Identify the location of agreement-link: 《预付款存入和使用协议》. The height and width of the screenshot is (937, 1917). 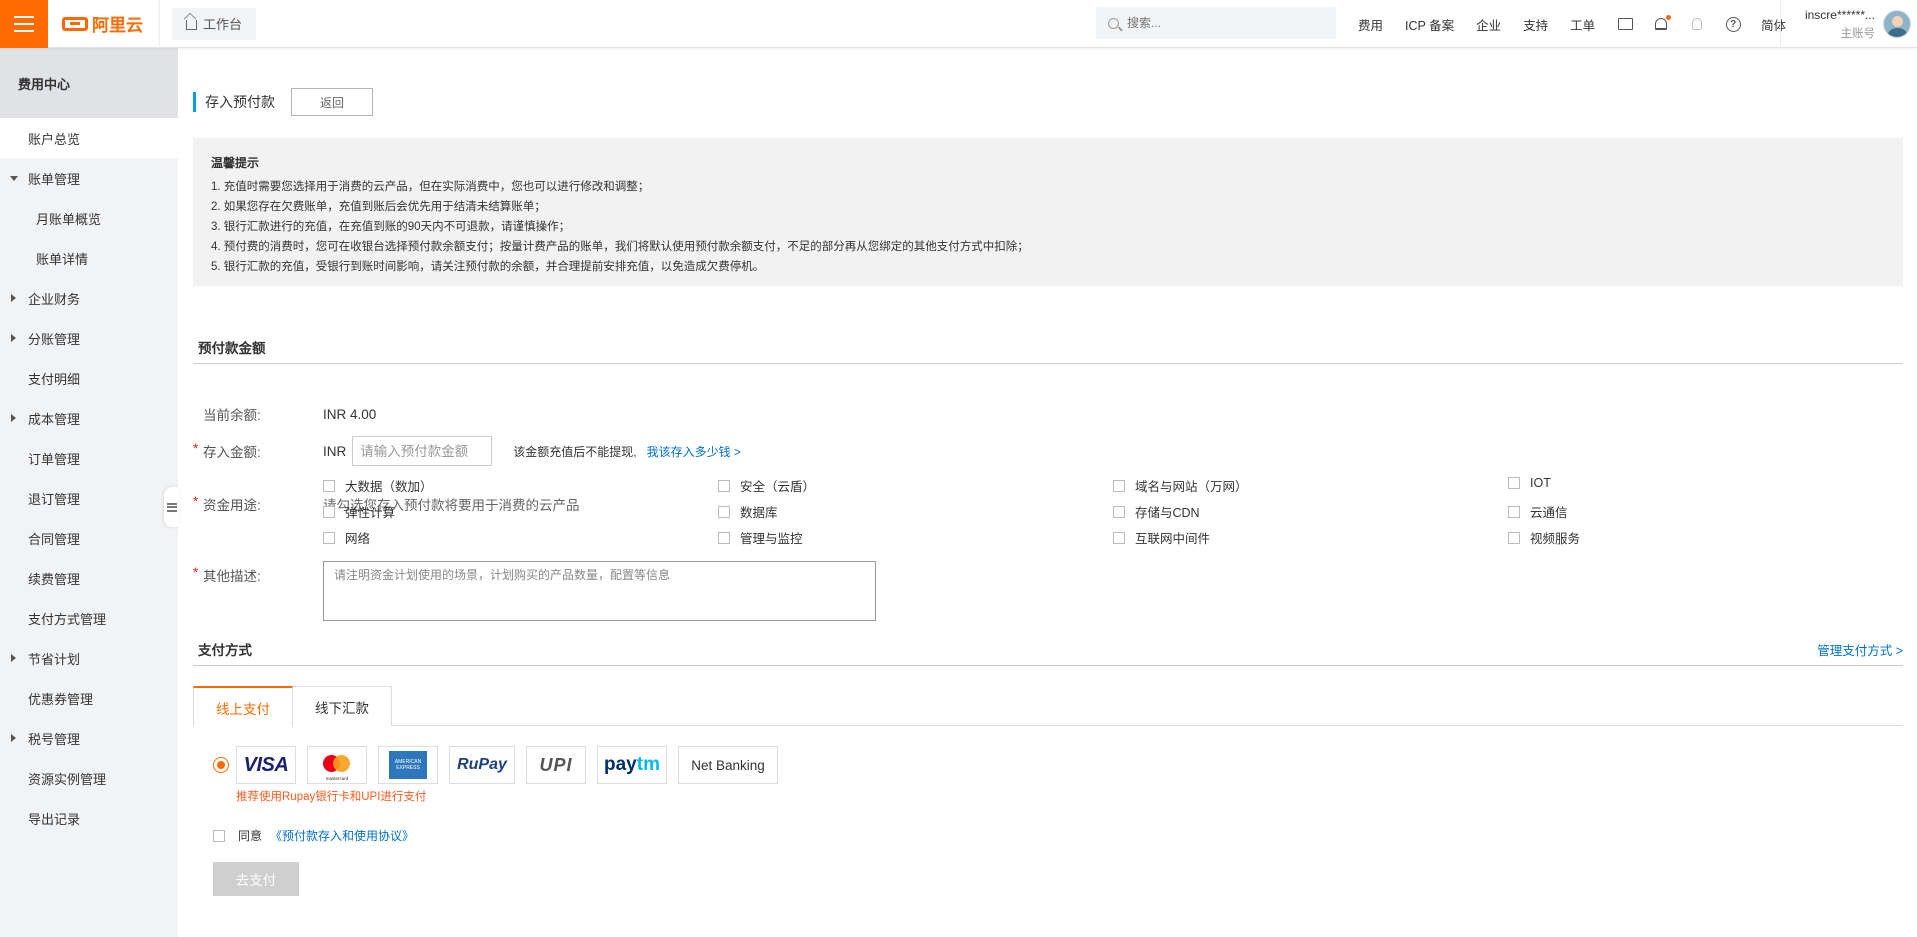
(342, 835).